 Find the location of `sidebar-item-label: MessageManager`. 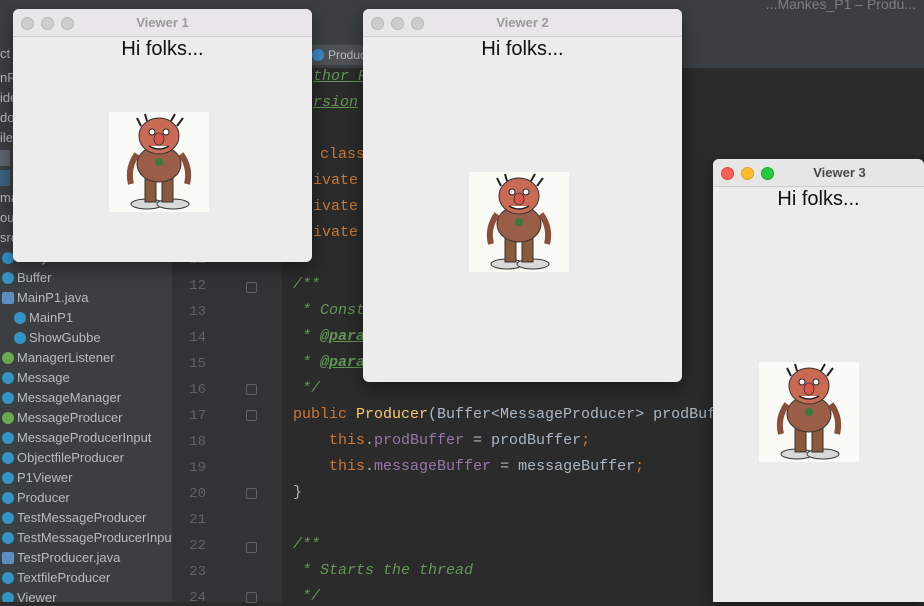

sidebar-item-label: MessageManager is located at coordinates (69, 397).